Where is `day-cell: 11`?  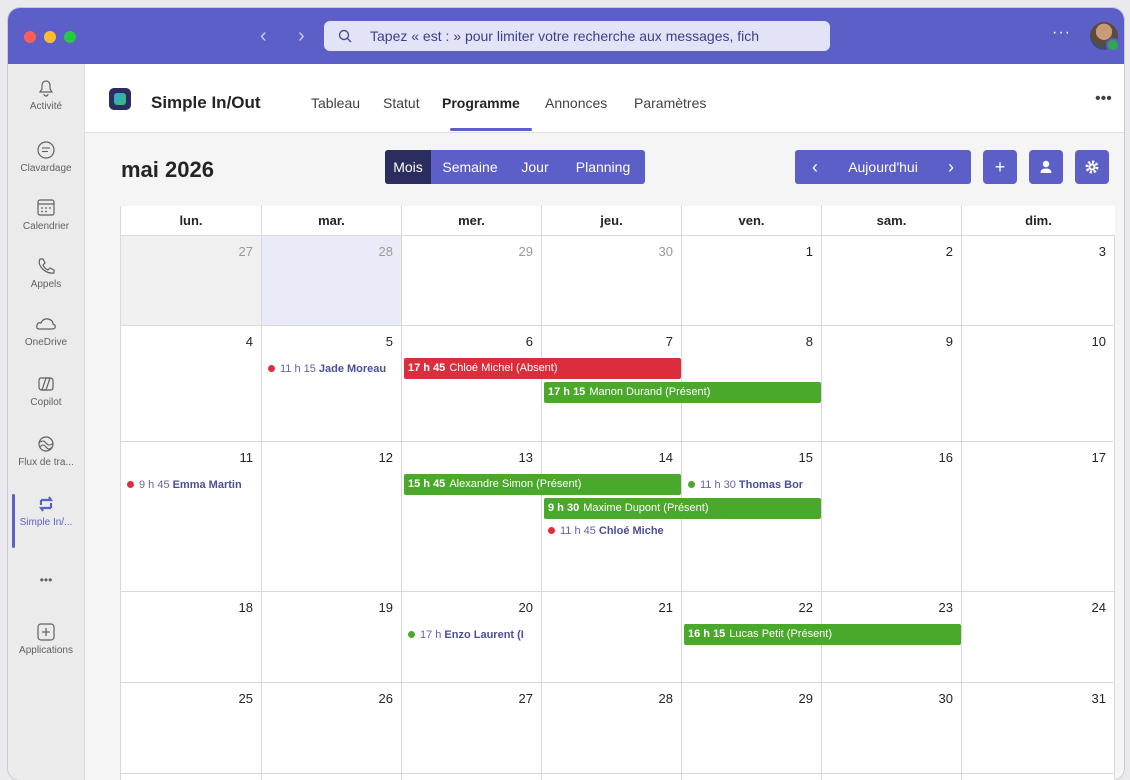 day-cell: 11 is located at coordinates (191, 517).